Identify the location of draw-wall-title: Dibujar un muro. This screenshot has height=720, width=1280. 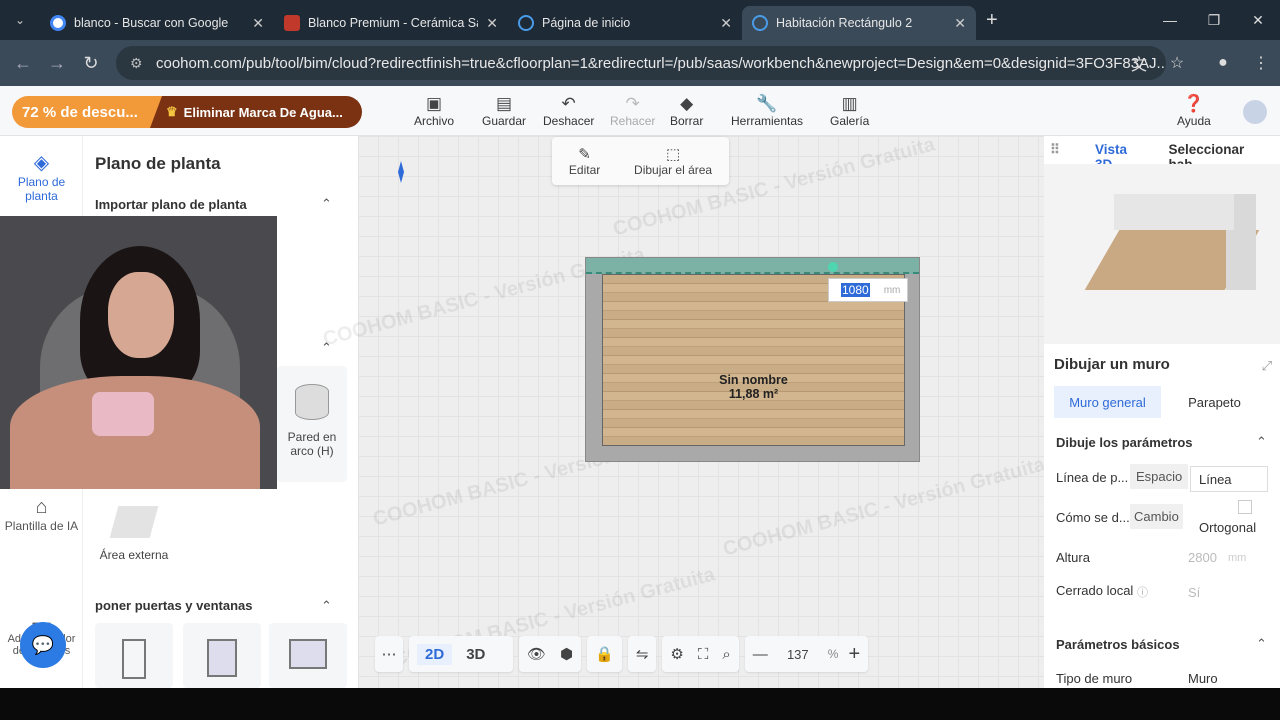
(1112, 364).